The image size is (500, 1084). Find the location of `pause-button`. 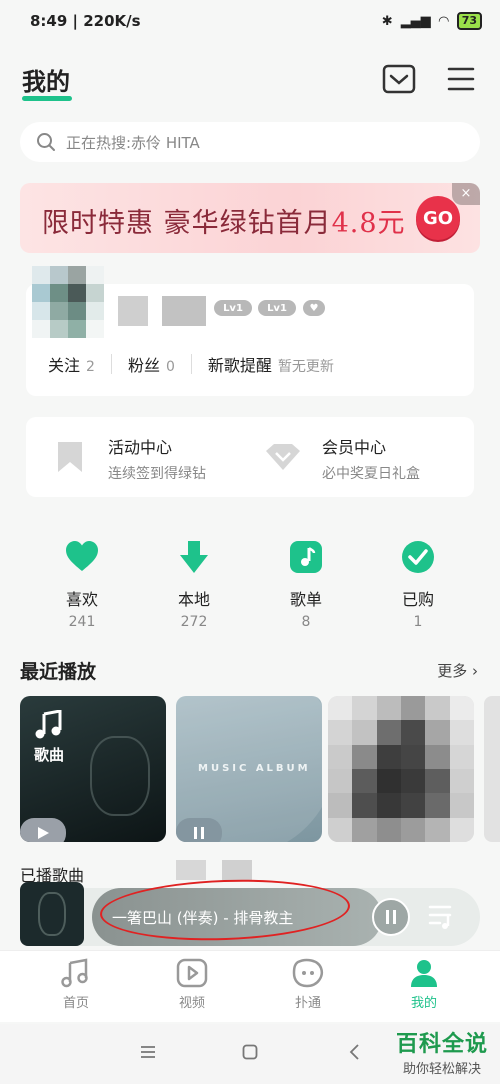

pause-button is located at coordinates (199, 830).